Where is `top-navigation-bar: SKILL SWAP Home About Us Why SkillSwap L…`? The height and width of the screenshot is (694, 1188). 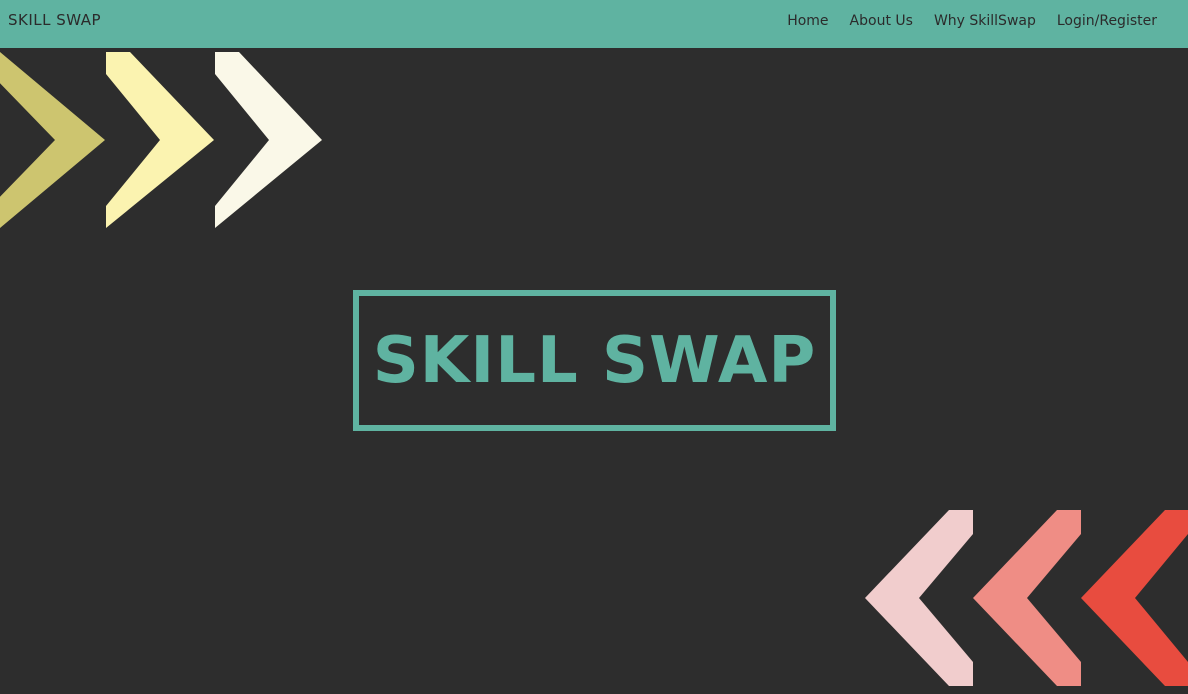
top-navigation-bar: SKILL SWAP Home About Us Why SkillSwap L… is located at coordinates (594, 24).